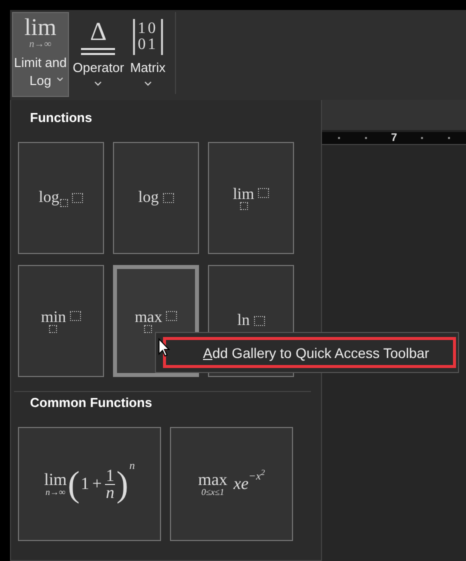  What do you see at coordinates (212, 491) in the screenshot?
I see `limit-subscript: 0≤x≤1` at bounding box center [212, 491].